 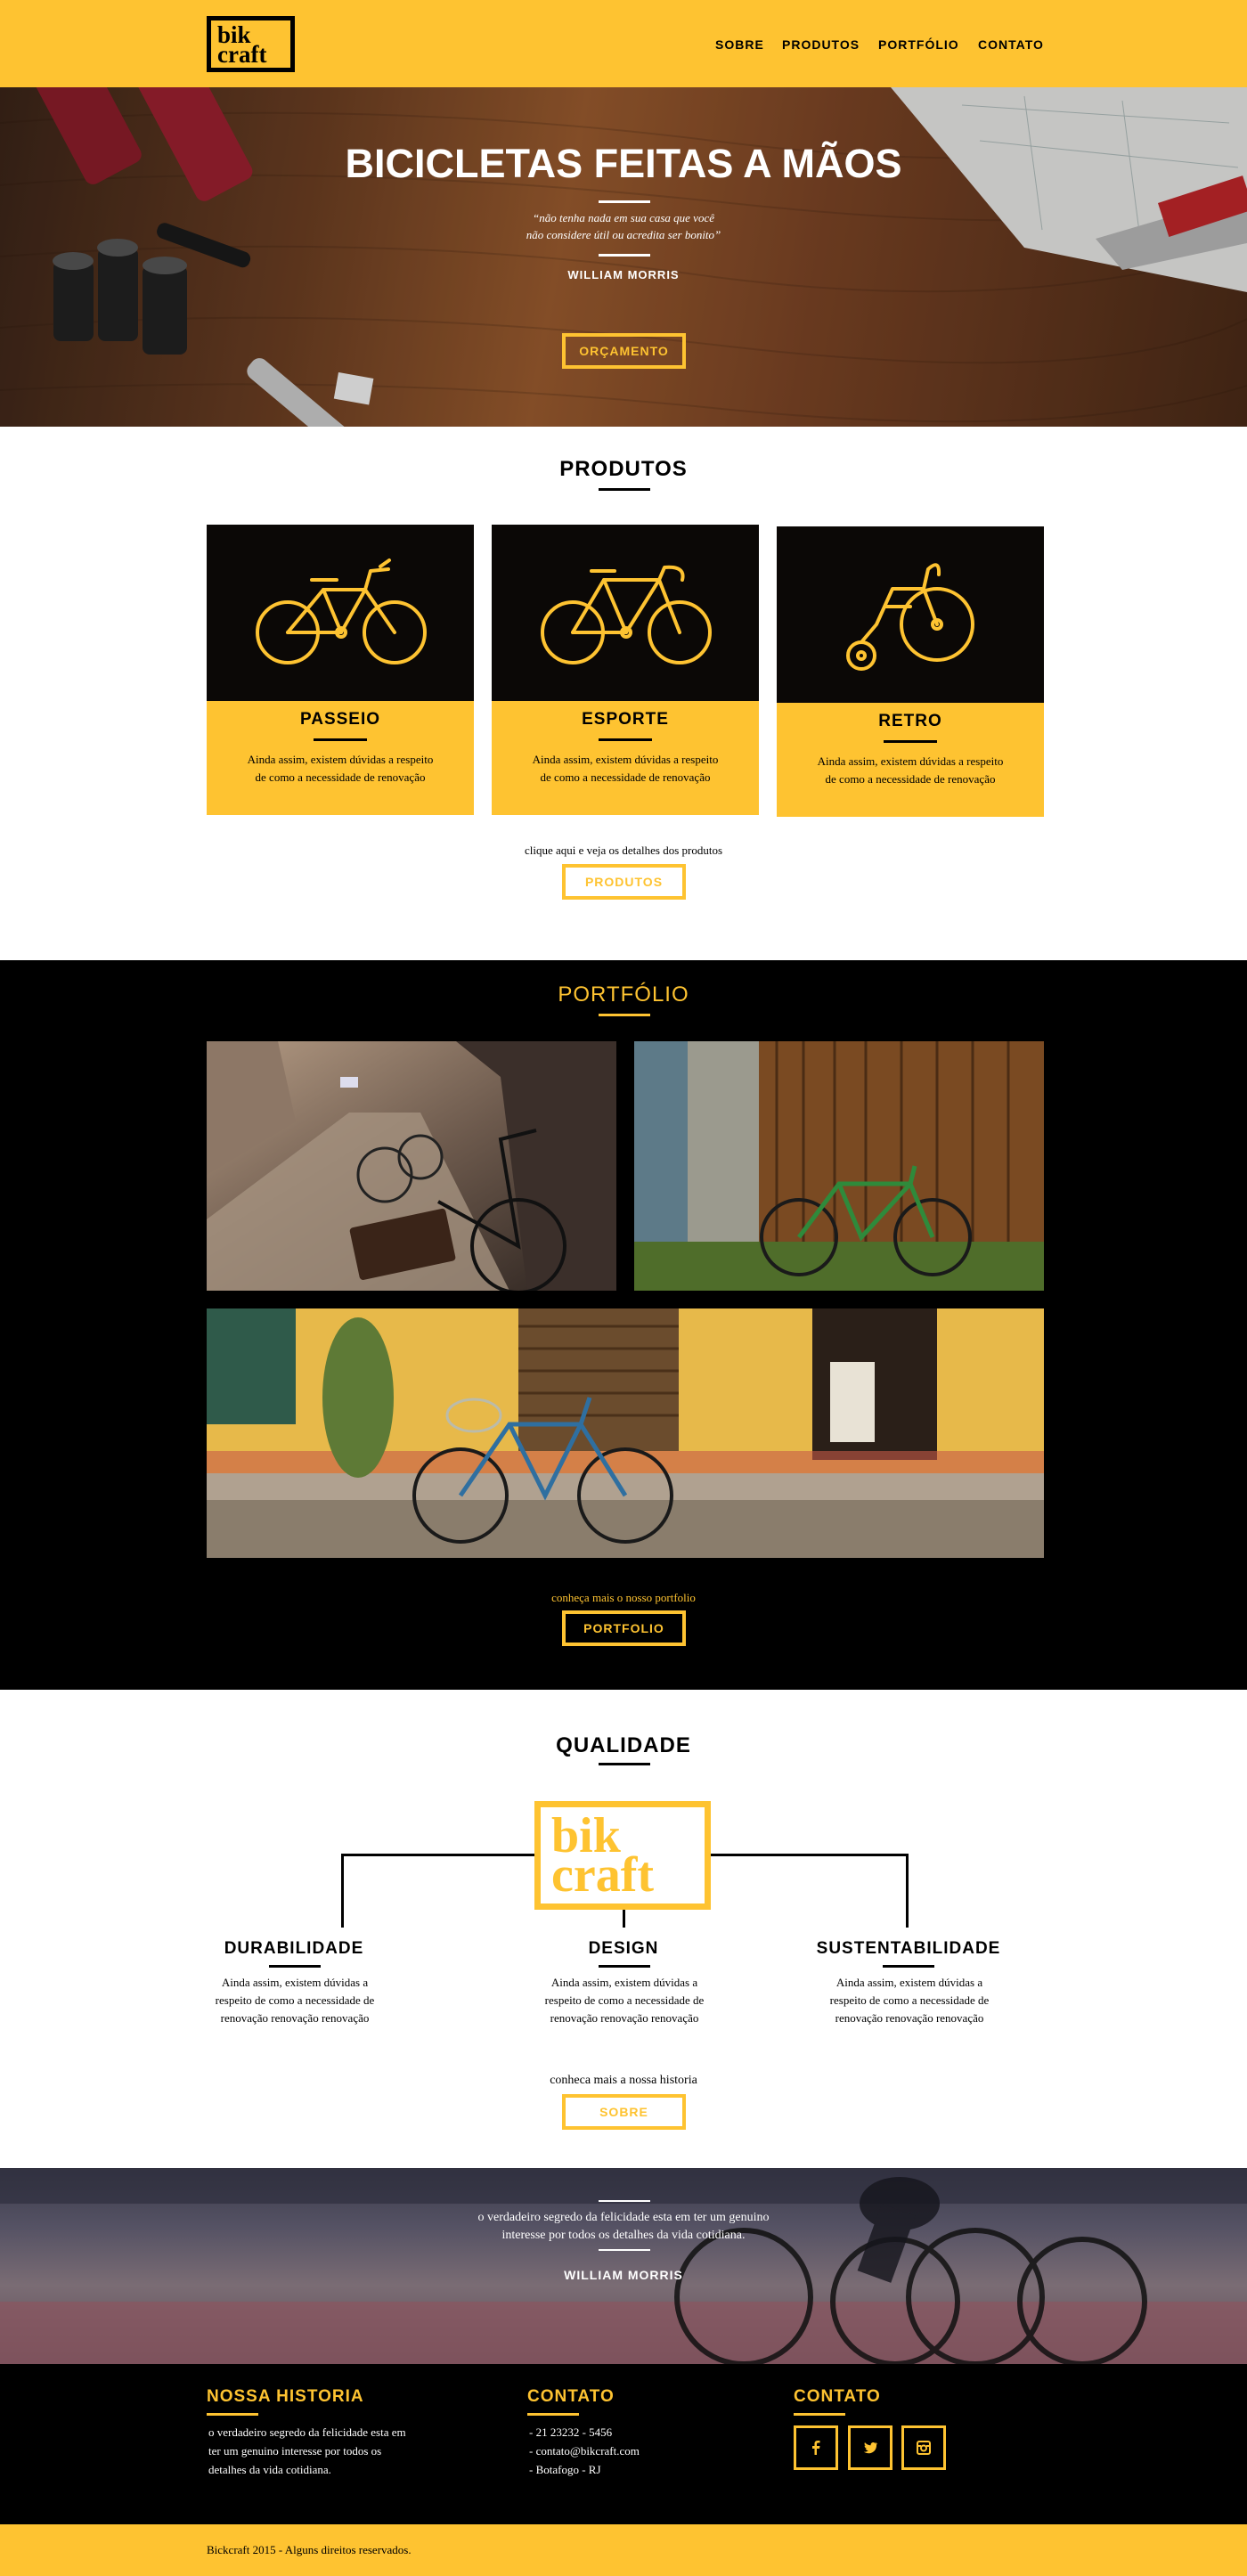 I want to click on logo: bik craft, so click(x=251, y=44).